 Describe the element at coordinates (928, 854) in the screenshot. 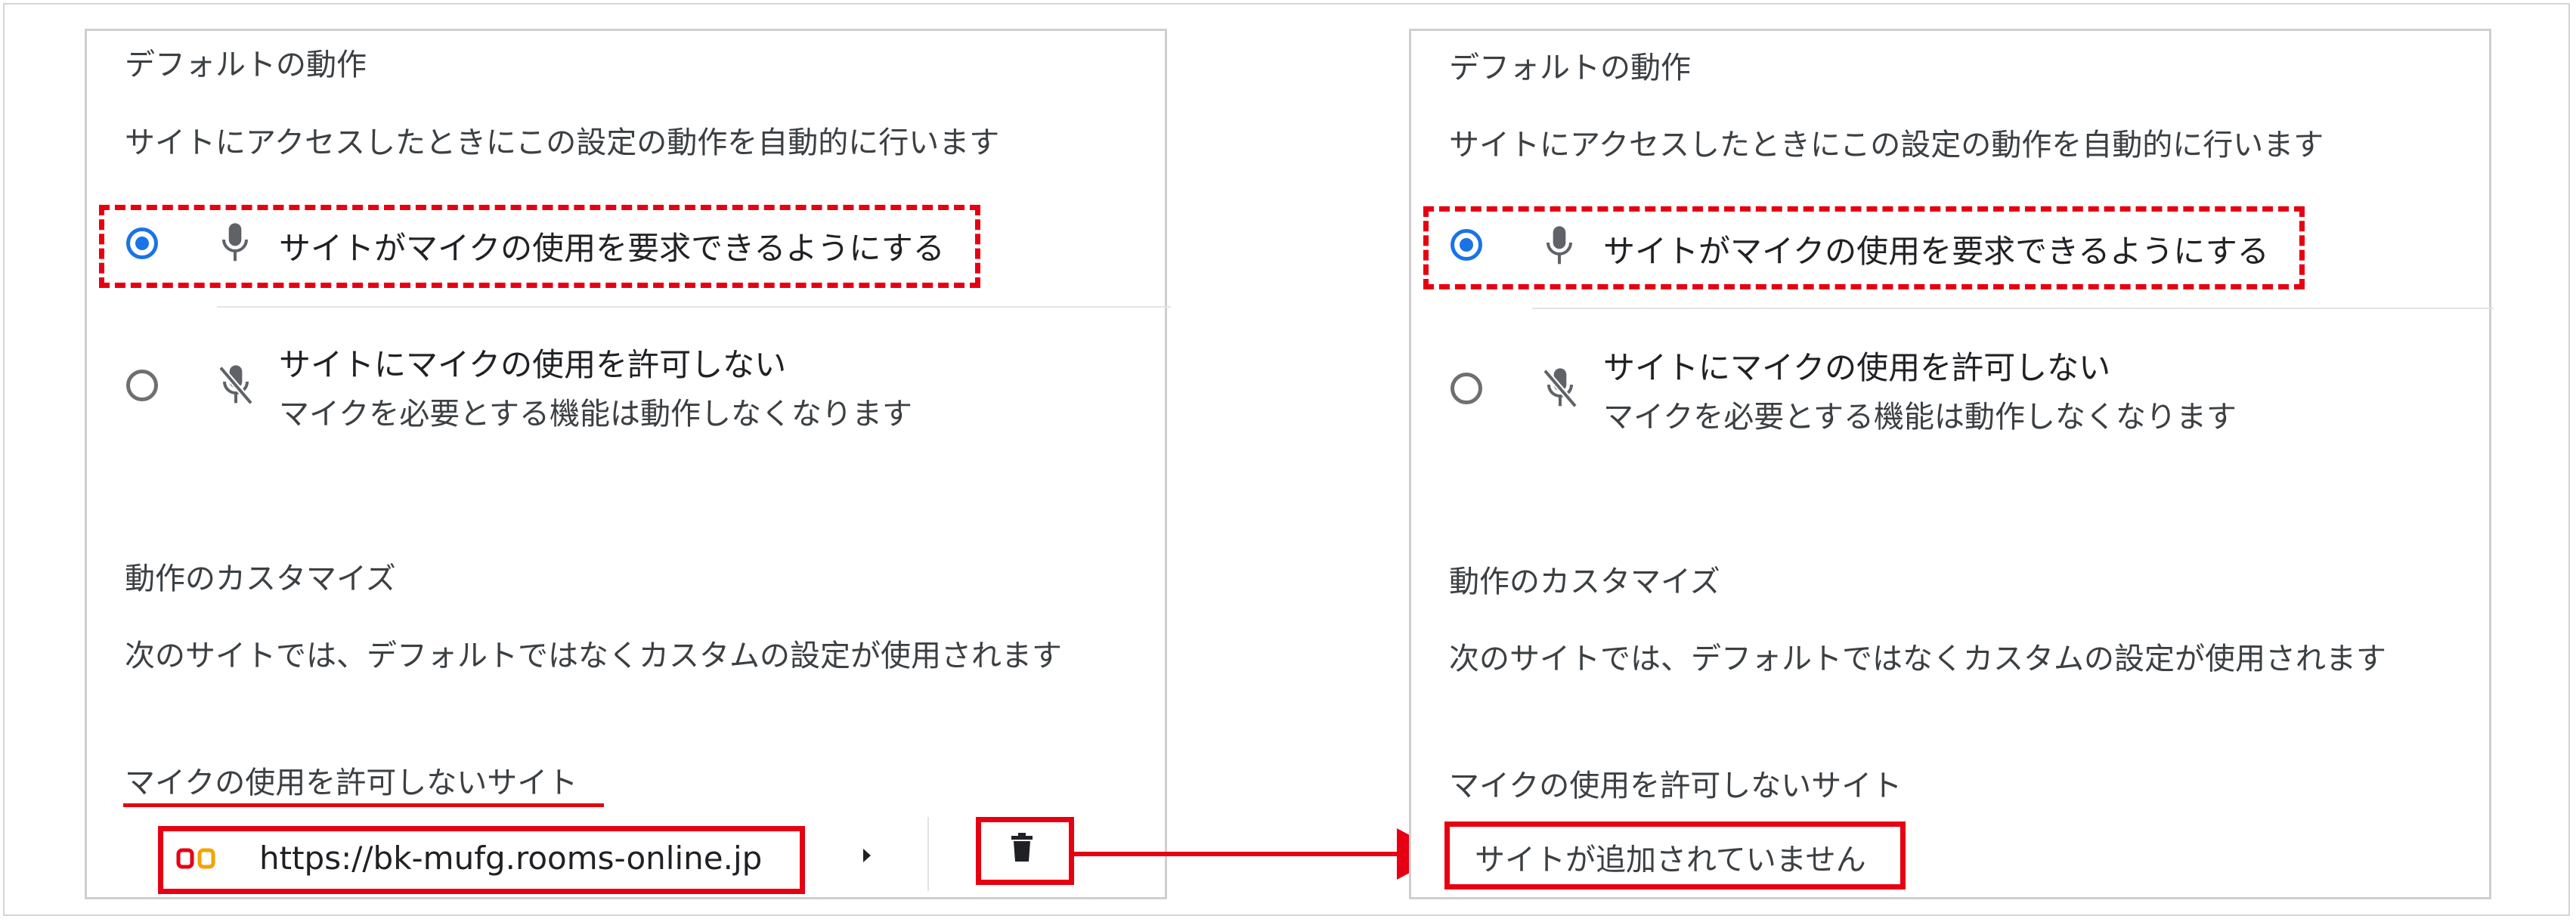

I see `row-separator` at that location.